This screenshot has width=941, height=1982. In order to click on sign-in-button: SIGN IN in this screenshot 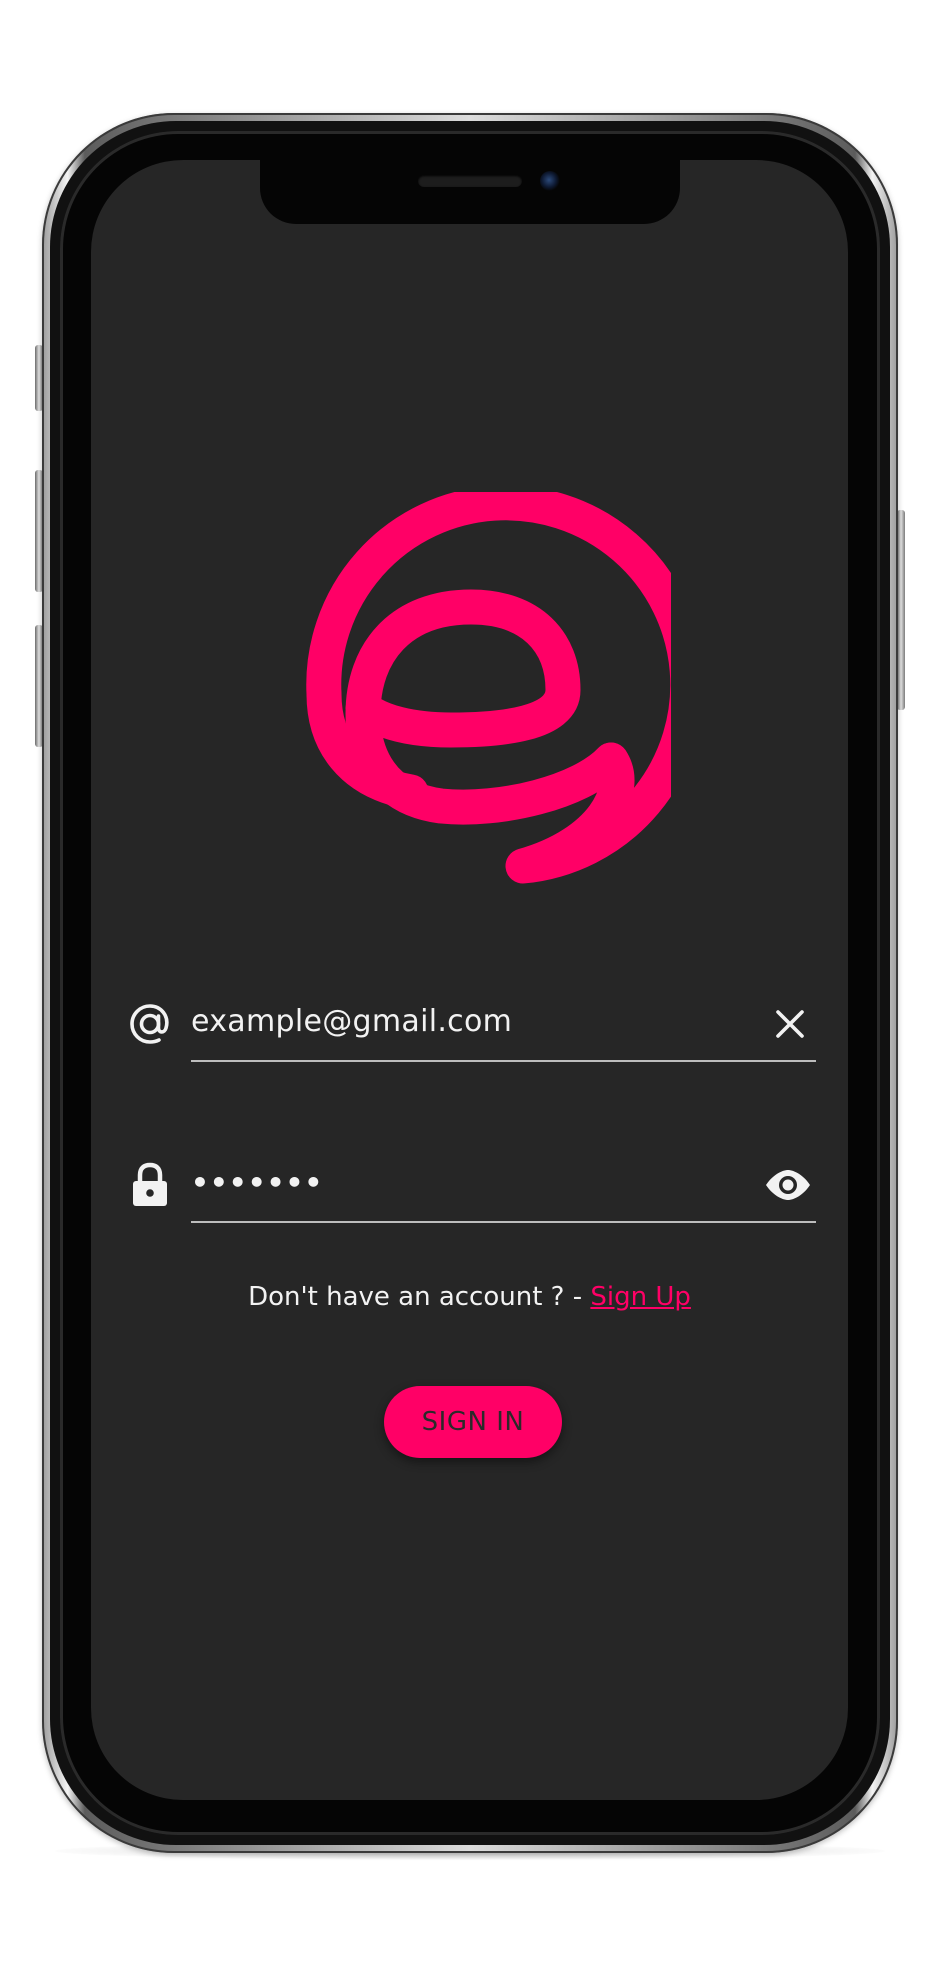, I will do `click(473, 1422)`.